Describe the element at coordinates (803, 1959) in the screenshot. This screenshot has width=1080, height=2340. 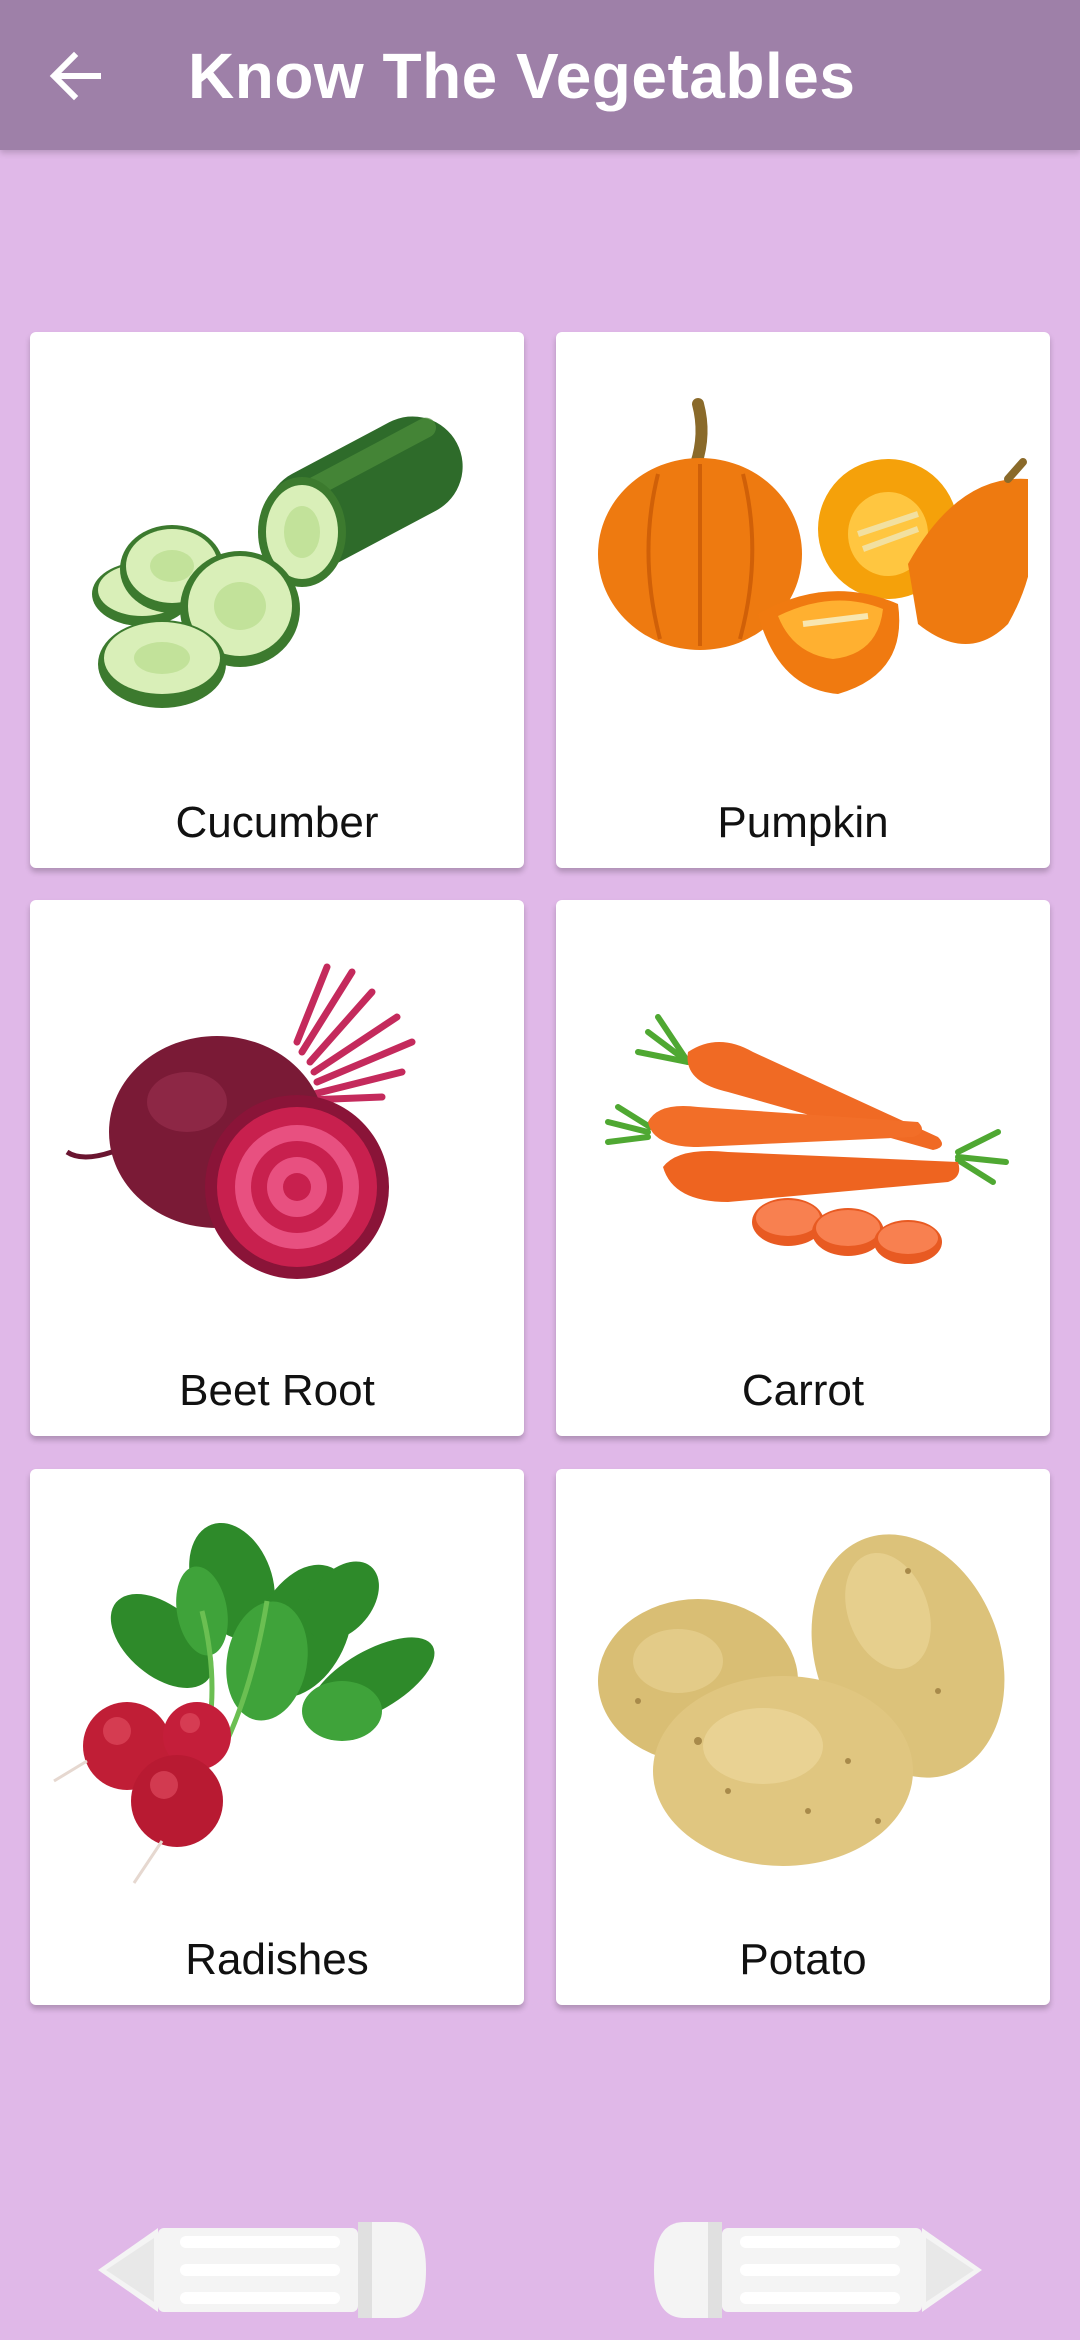
I see `vegetable-label: Potato` at that location.